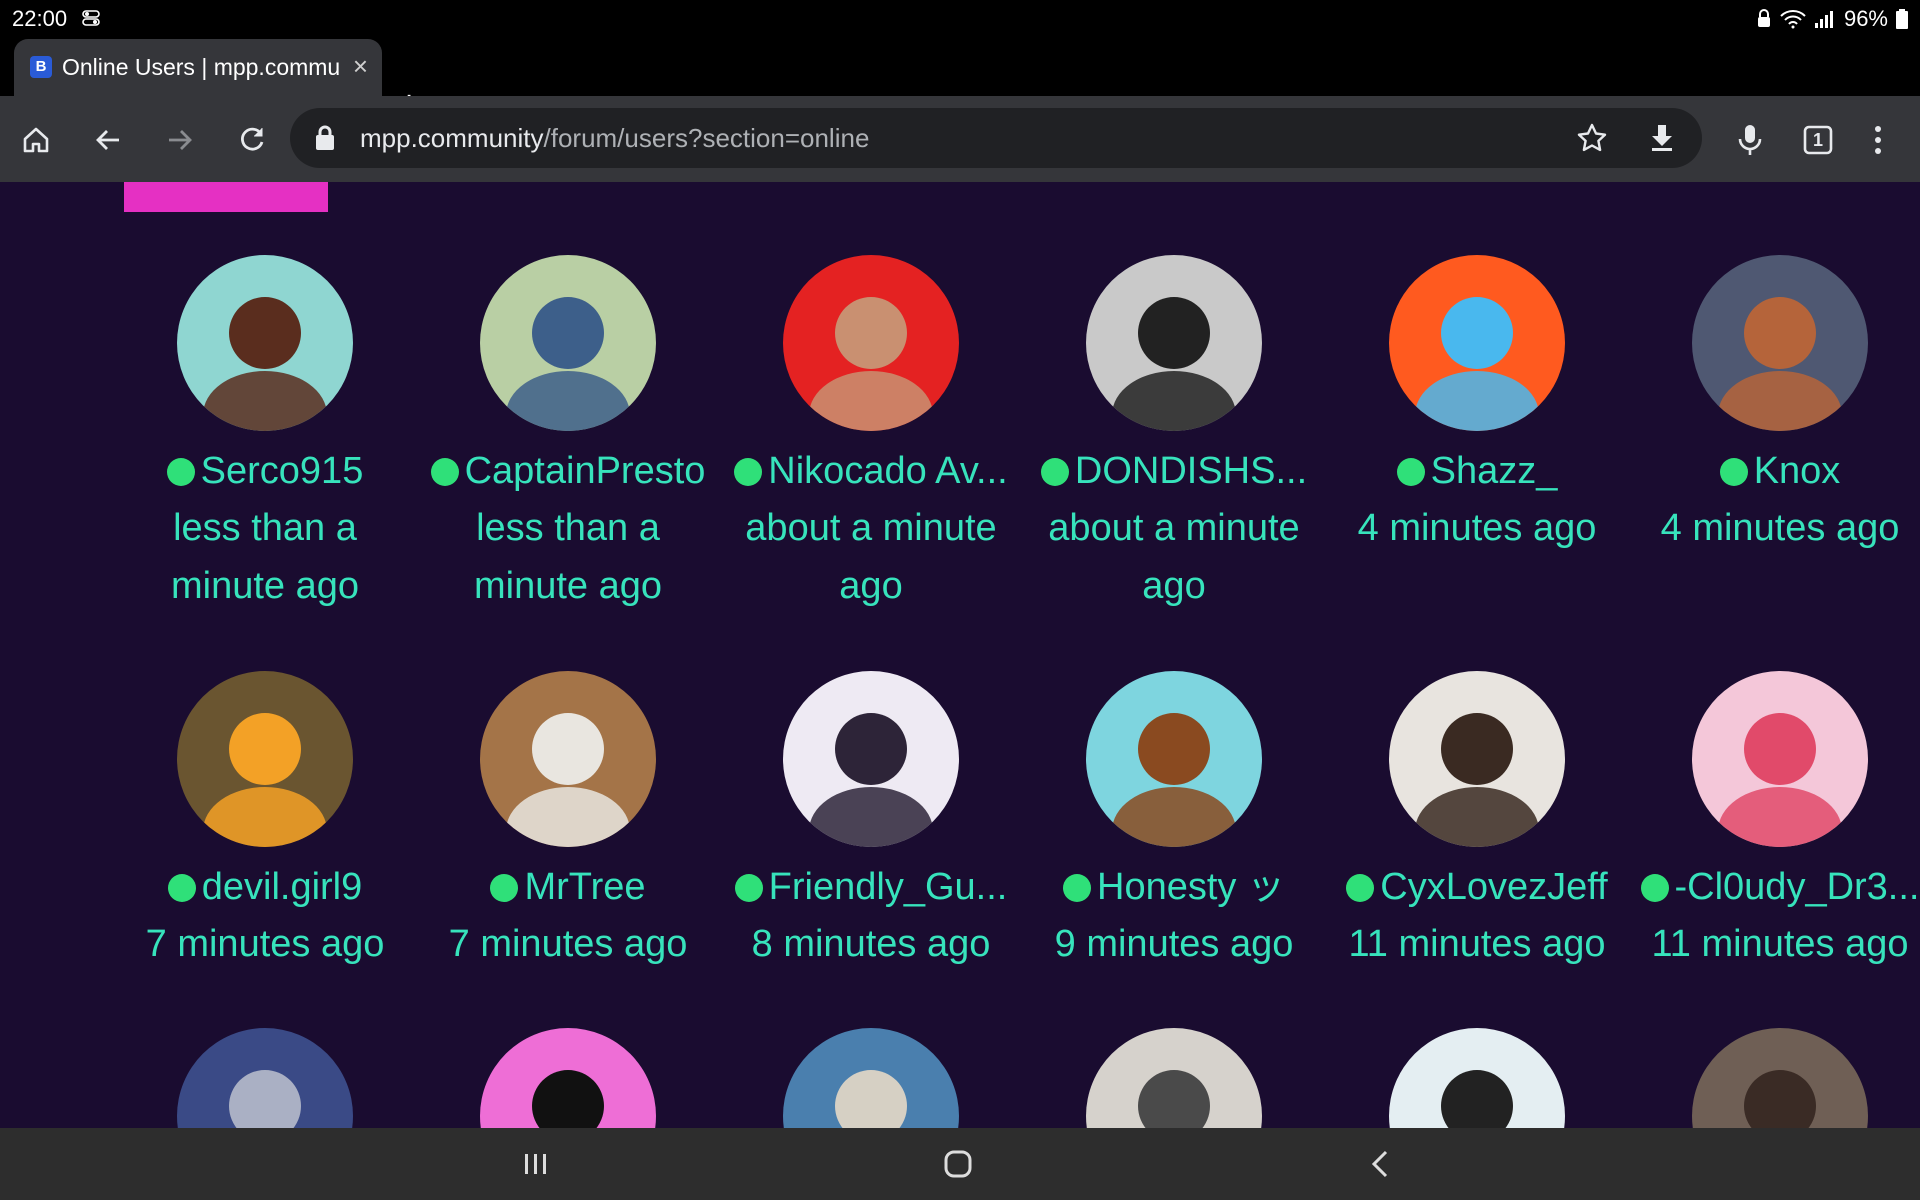 This screenshot has width=1920, height=1200. What do you see at coordinates (108, 140) in the screenshot?
I see `back-arrow-icon` at bounding box center [108, 140].